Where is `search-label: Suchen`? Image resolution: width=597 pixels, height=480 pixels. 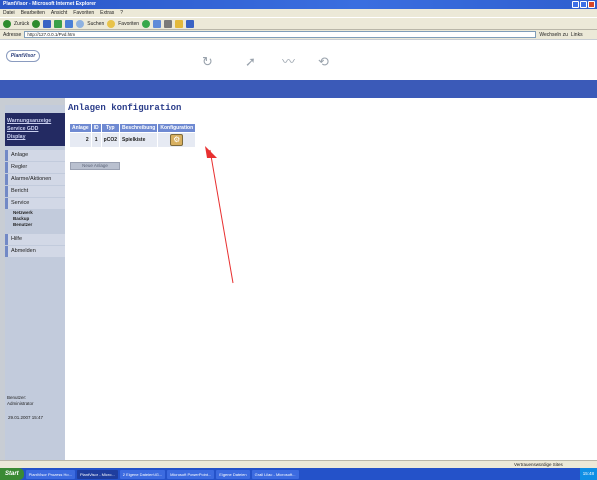 search-label: Suchen is located at coordinates (95, 24).